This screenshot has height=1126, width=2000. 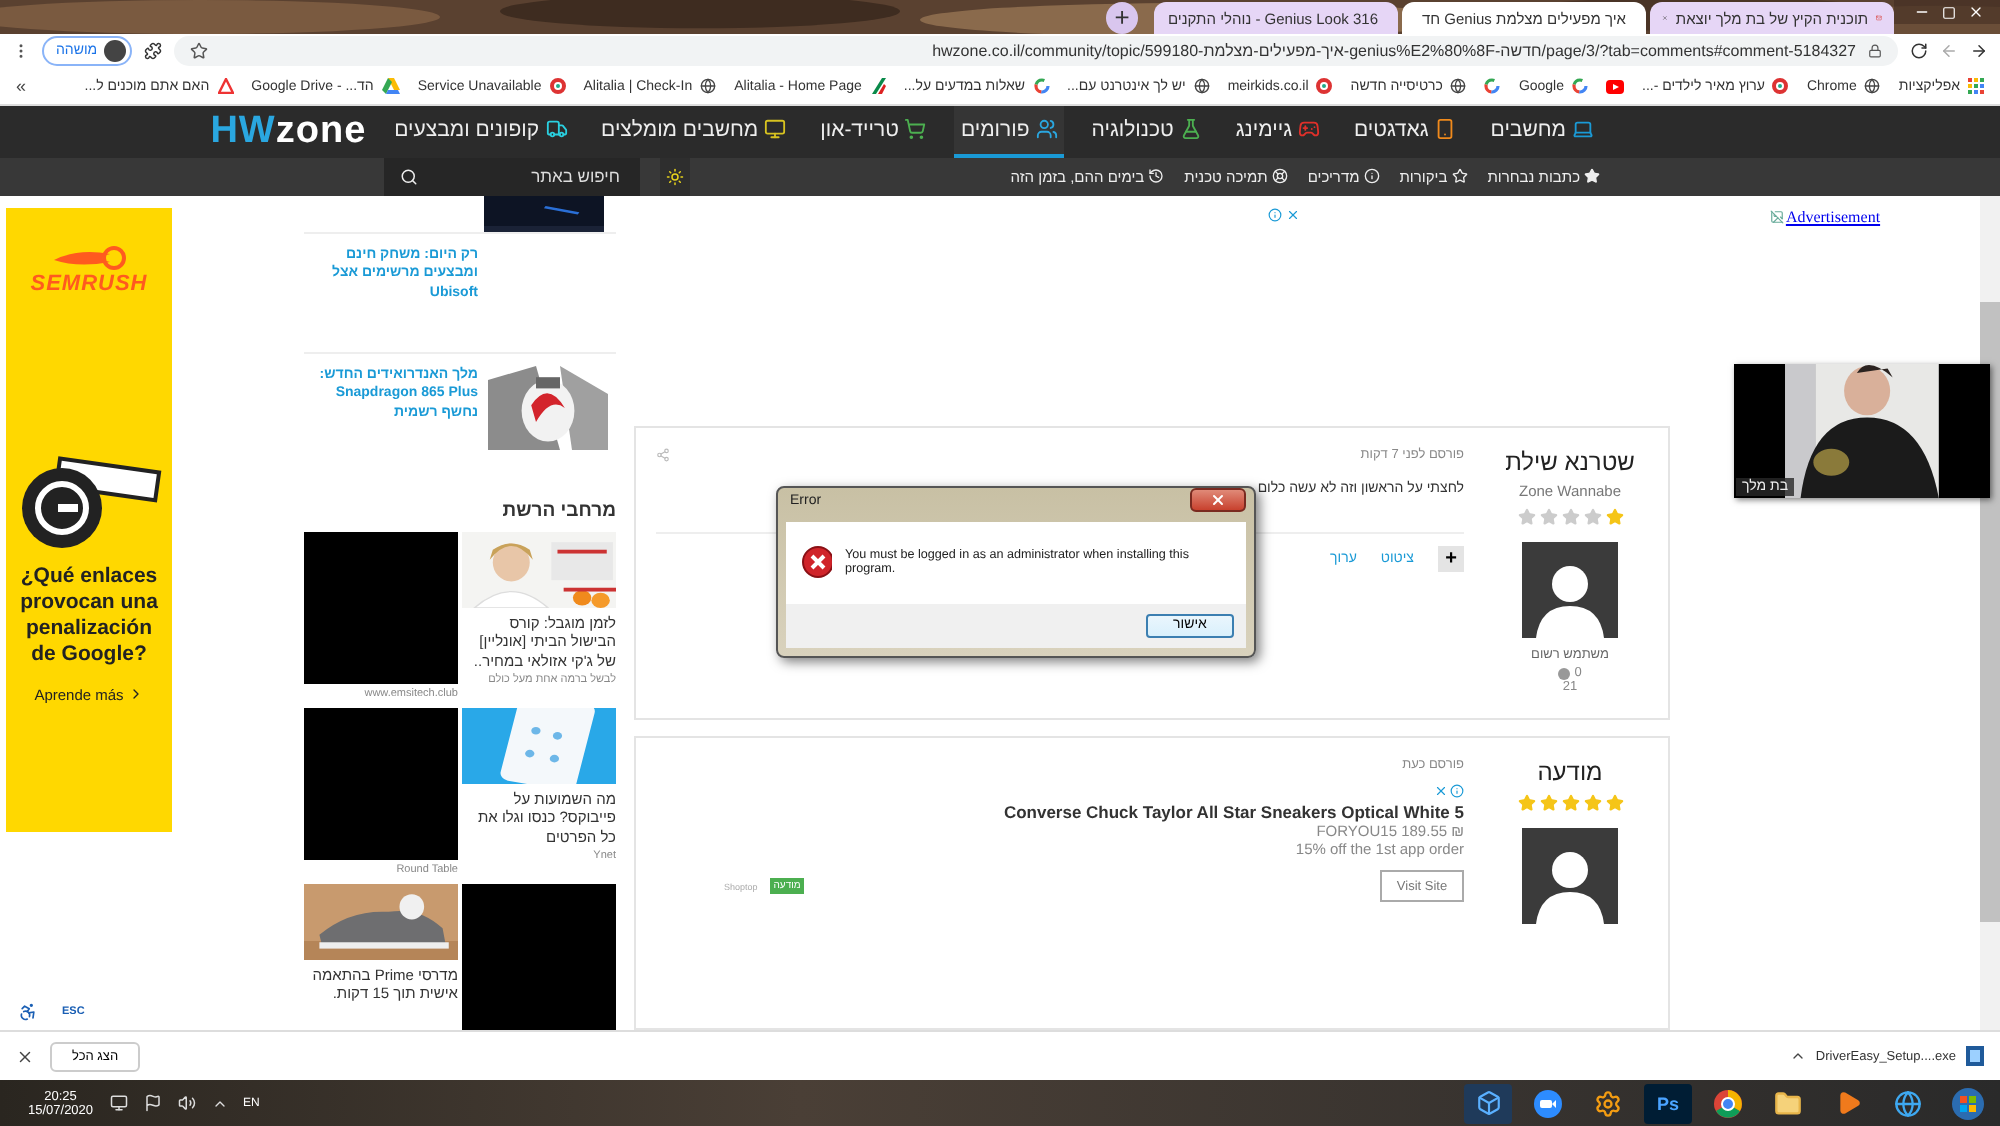 What do you see at coordinates (540, 176) in the screenshot?
I see `search-input: חיפוש באתר` at bounding box center [540, 176].